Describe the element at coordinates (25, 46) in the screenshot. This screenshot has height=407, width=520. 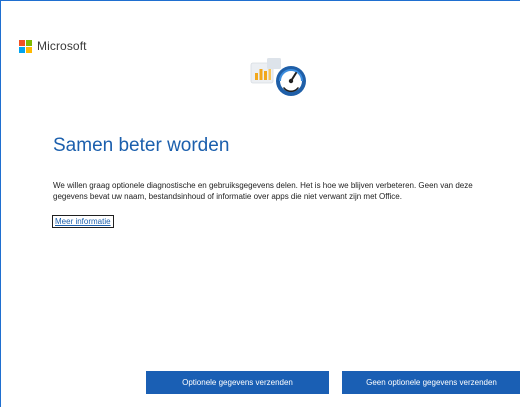
I see `microsoft-logo-icon` at that location.